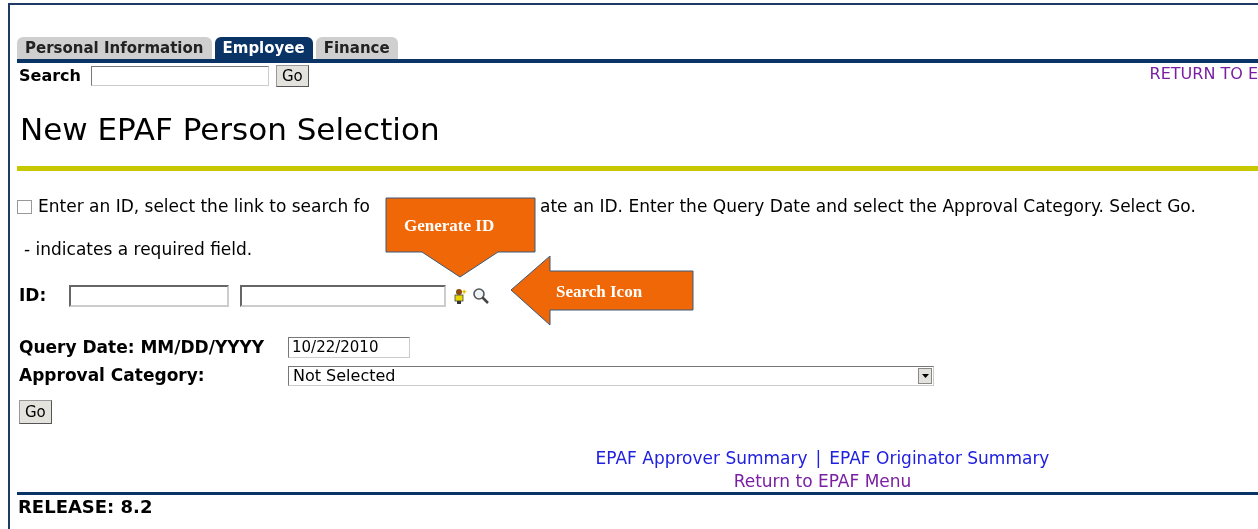 The width and height of the screenshot is (1258, 529). Describe the element at coordinates (599, 292) in the screenshot. I see `callout-label: Search Icon` at that location.